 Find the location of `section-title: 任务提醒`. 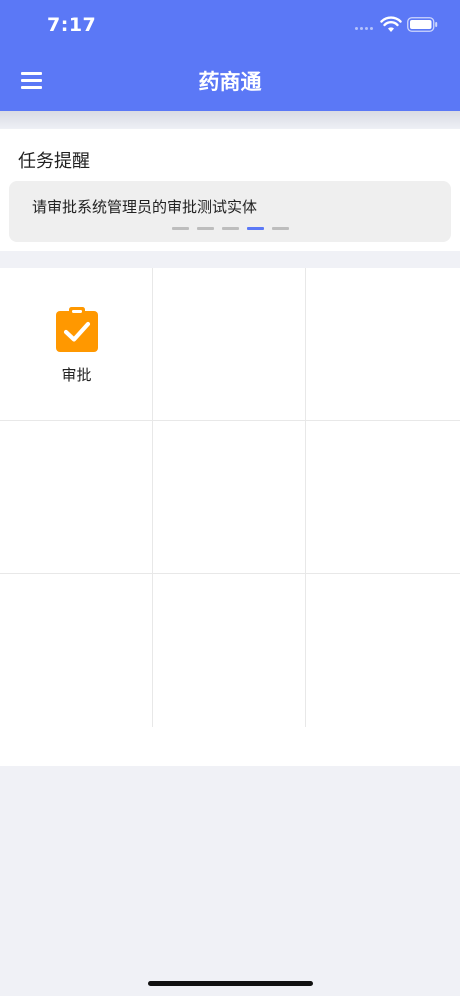

section-title: 任务提醒 is located at coordinates (54, 161).